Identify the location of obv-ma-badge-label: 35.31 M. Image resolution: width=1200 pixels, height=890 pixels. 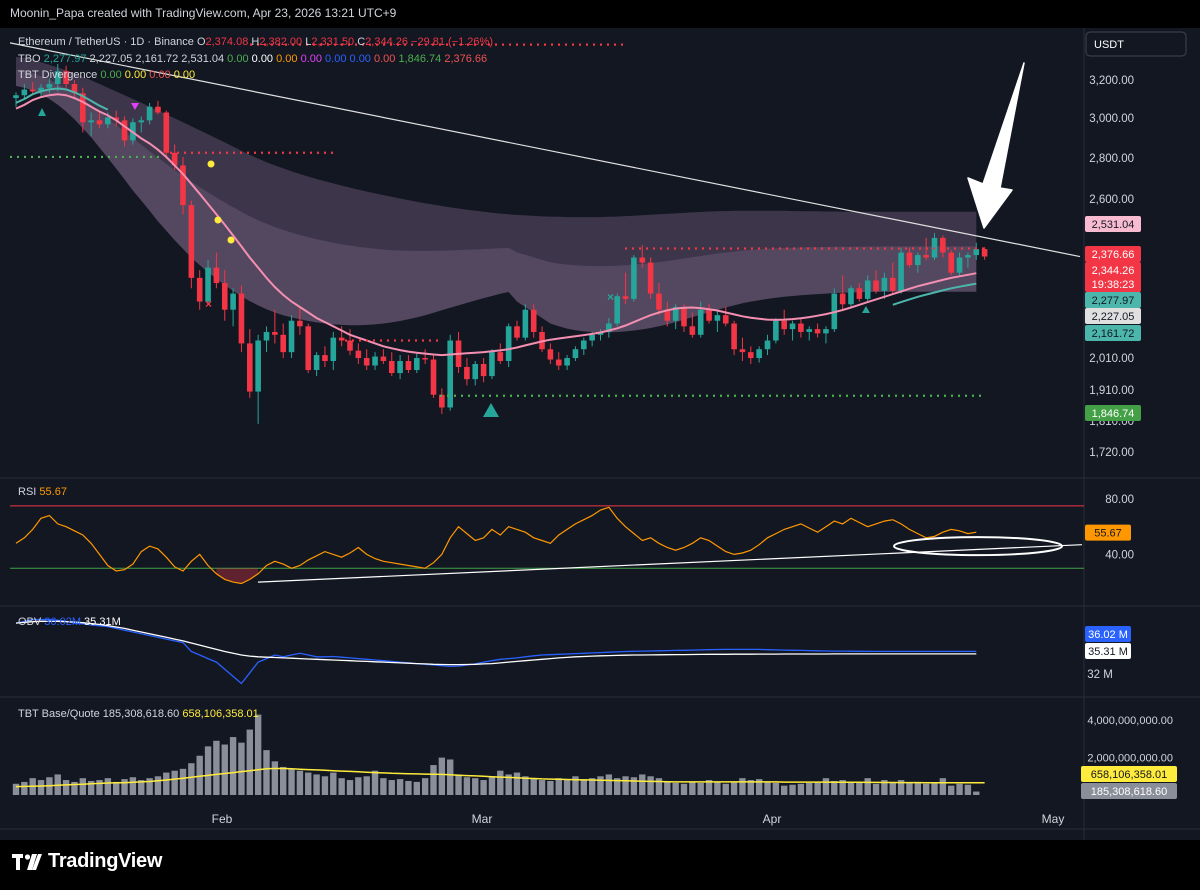
(1108, 652).